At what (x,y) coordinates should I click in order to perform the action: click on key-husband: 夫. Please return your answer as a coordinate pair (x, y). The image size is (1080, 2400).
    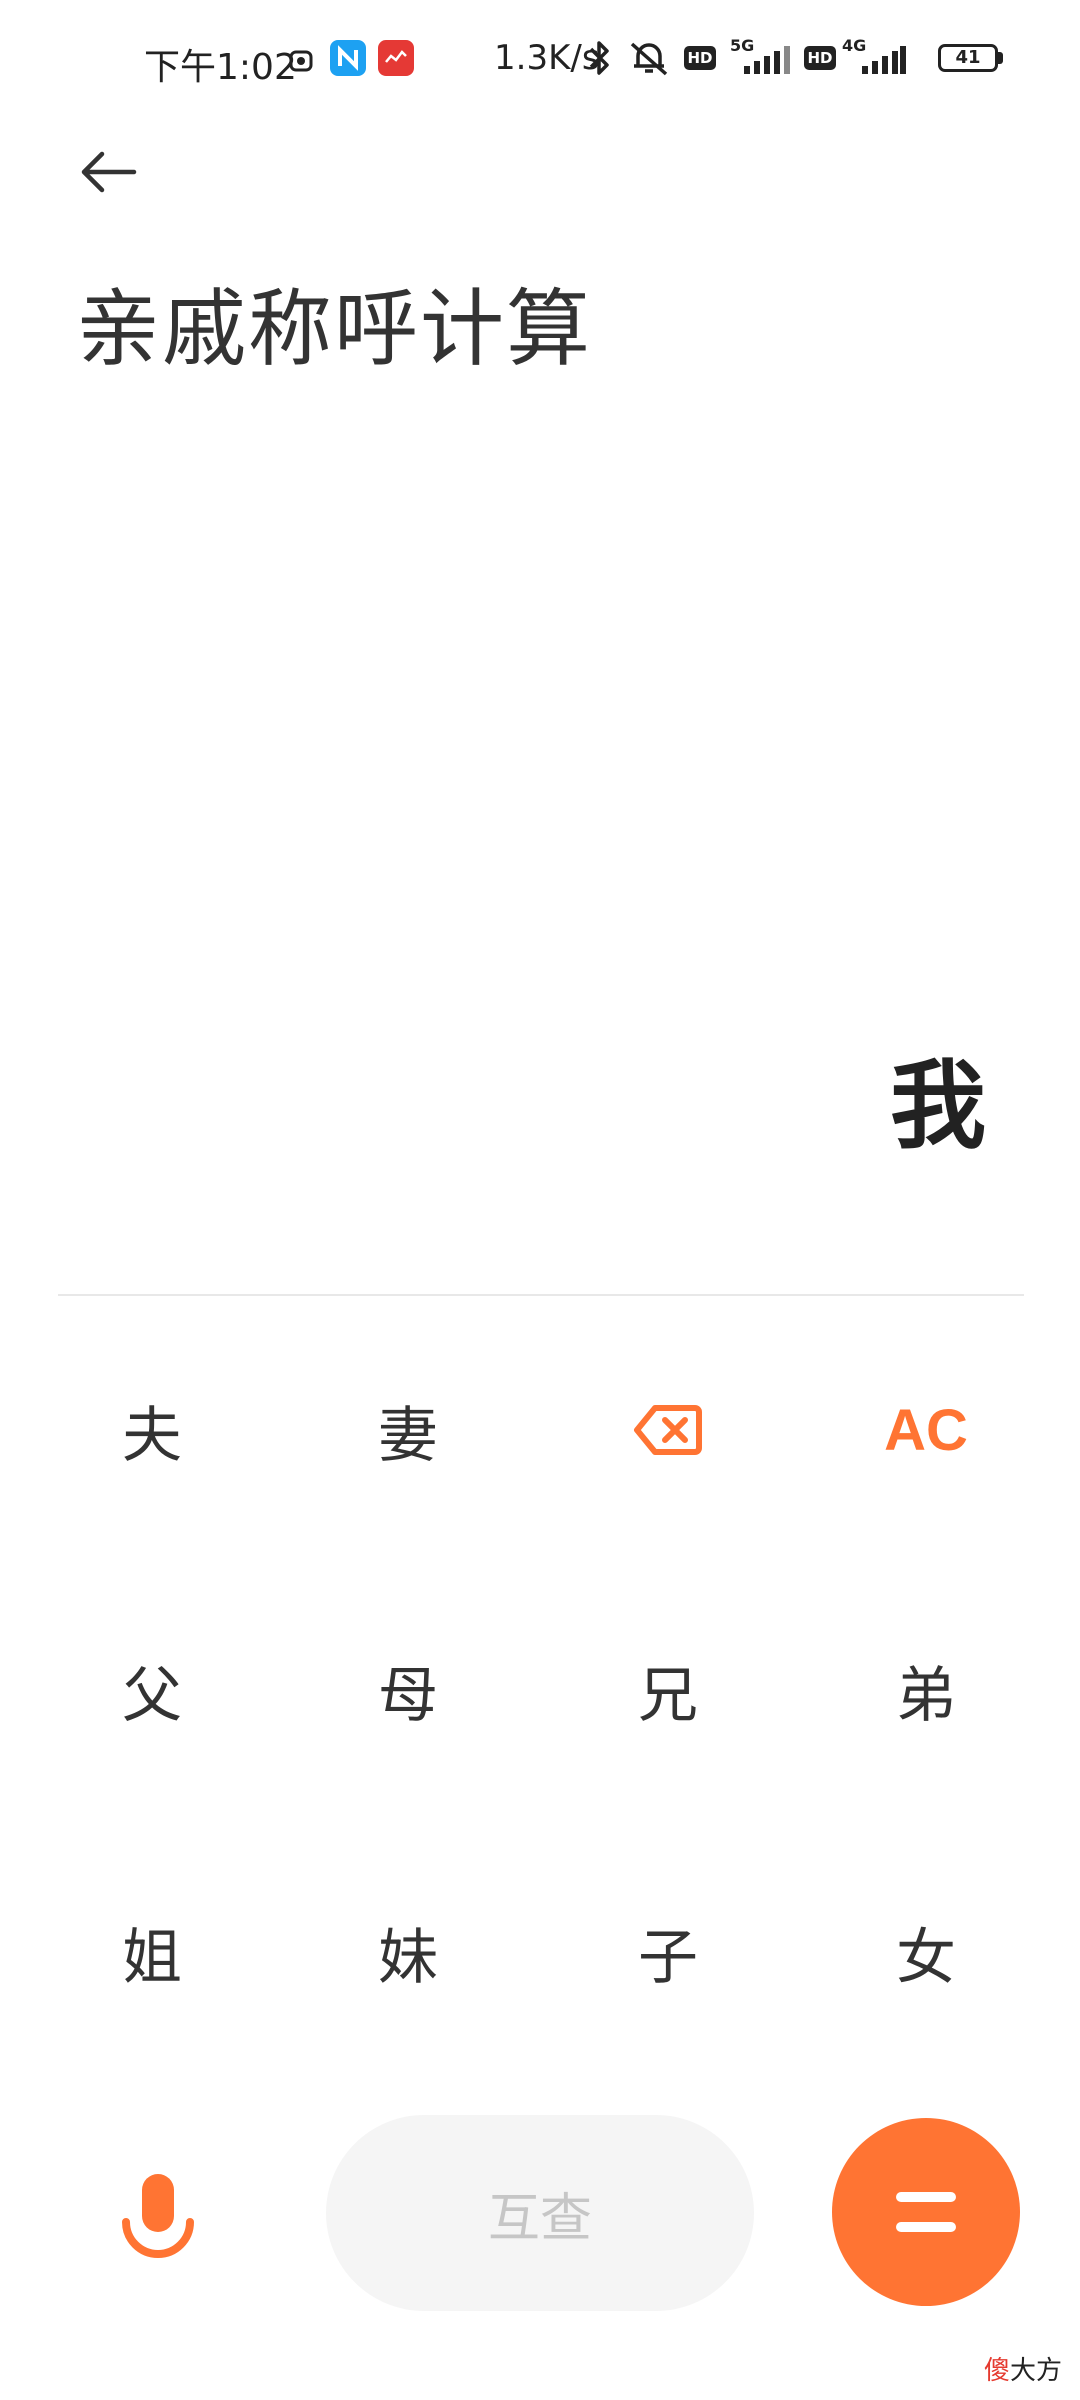
    Looking at the image, I should click on (152, 1430).